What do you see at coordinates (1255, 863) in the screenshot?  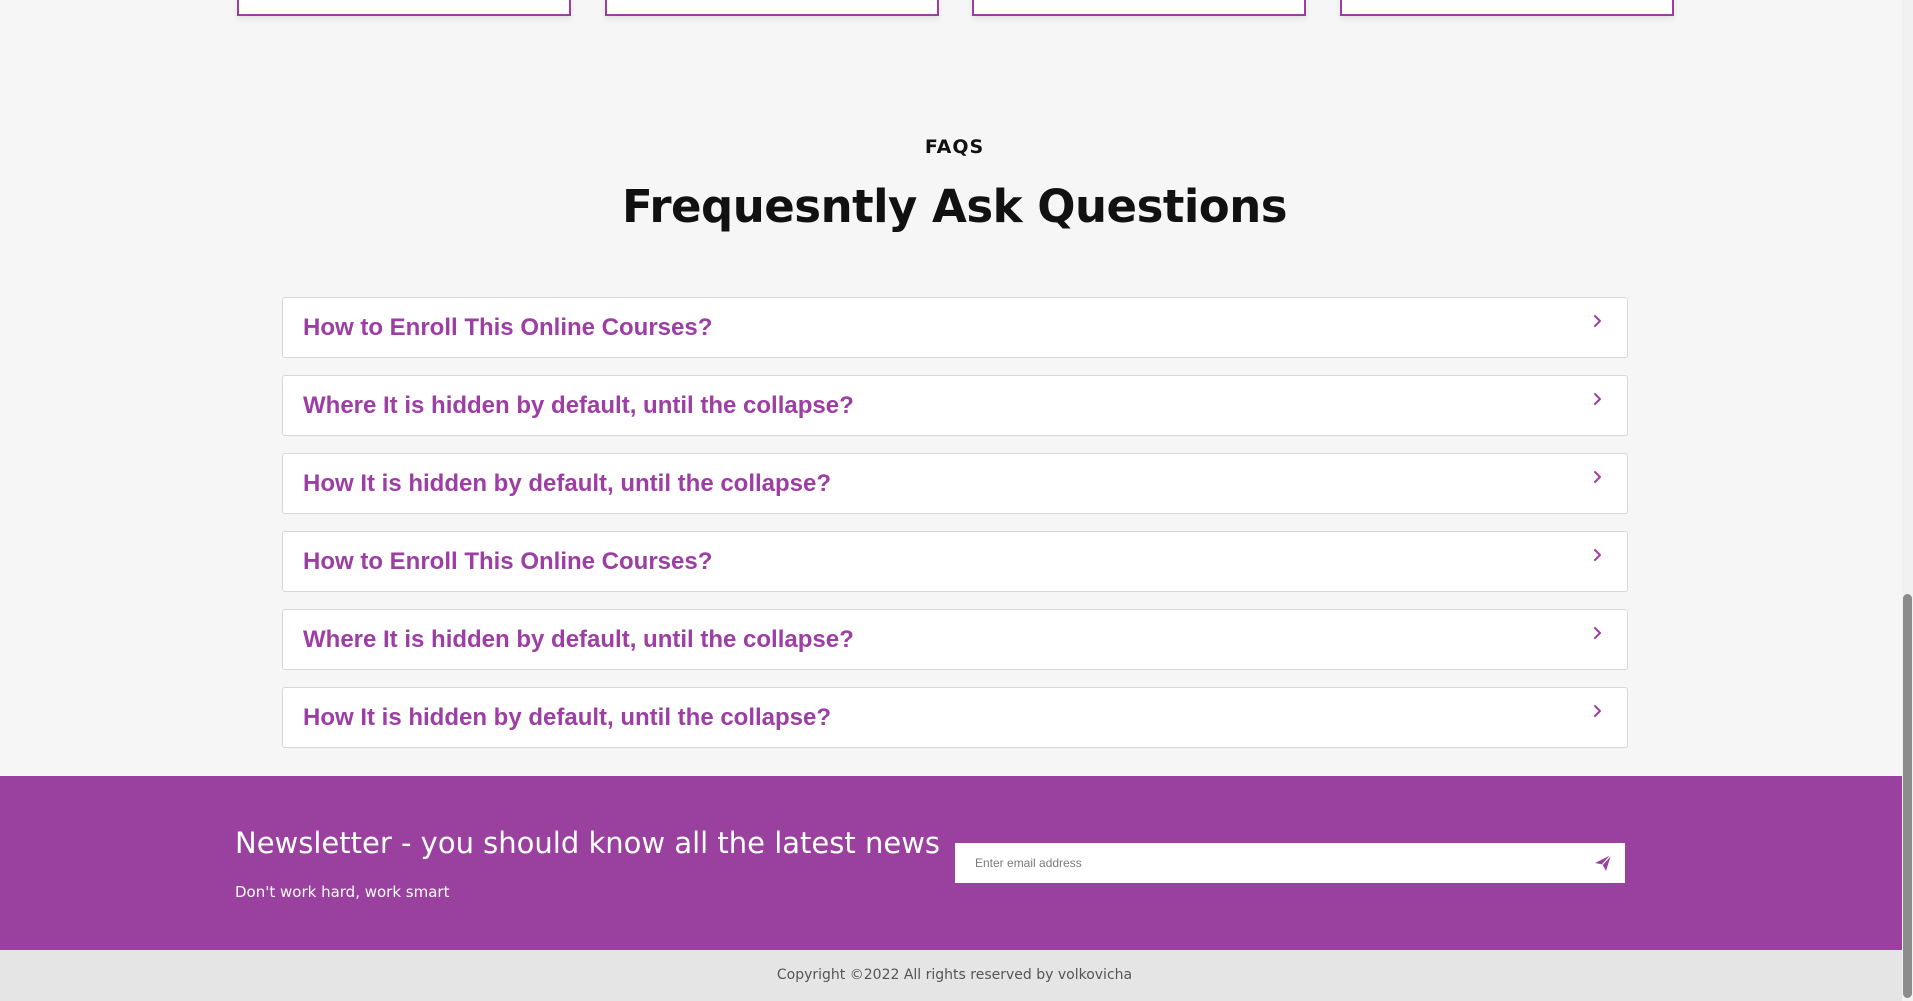 I see `email-input` at bounding box center [1255, 863].